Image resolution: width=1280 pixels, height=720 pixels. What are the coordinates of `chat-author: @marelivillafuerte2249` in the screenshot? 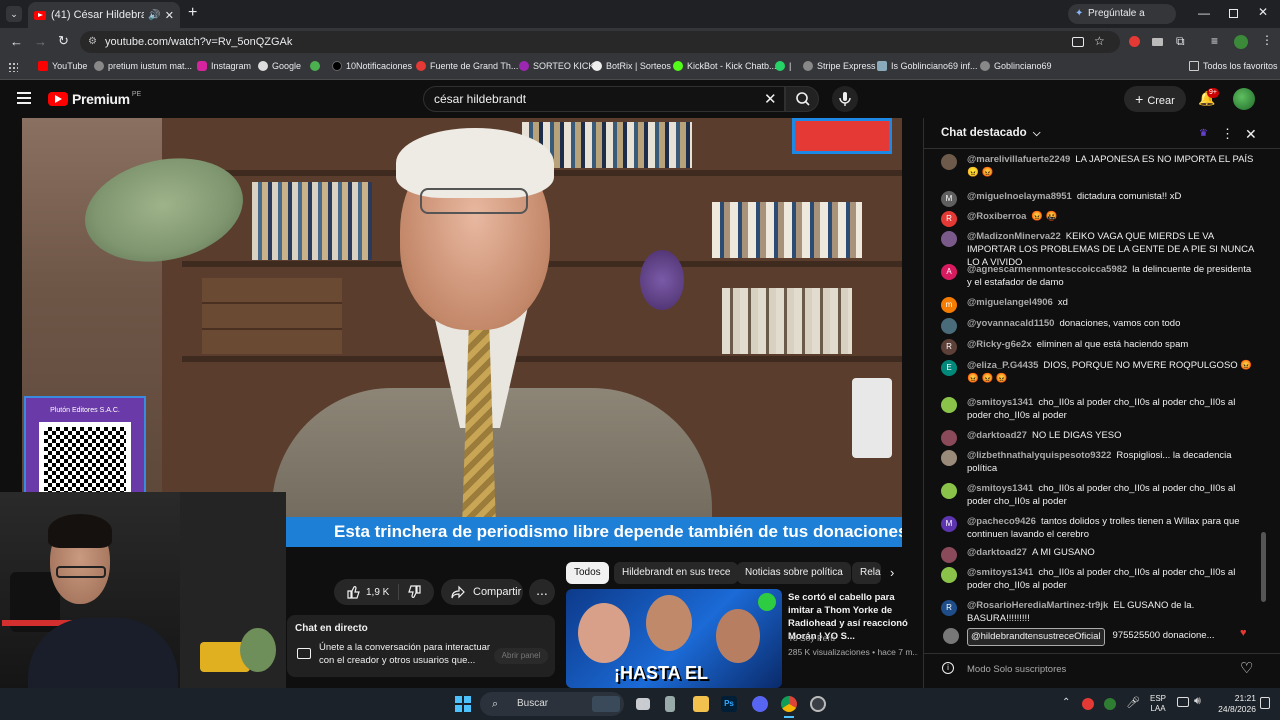 It's located at (1018, 159).